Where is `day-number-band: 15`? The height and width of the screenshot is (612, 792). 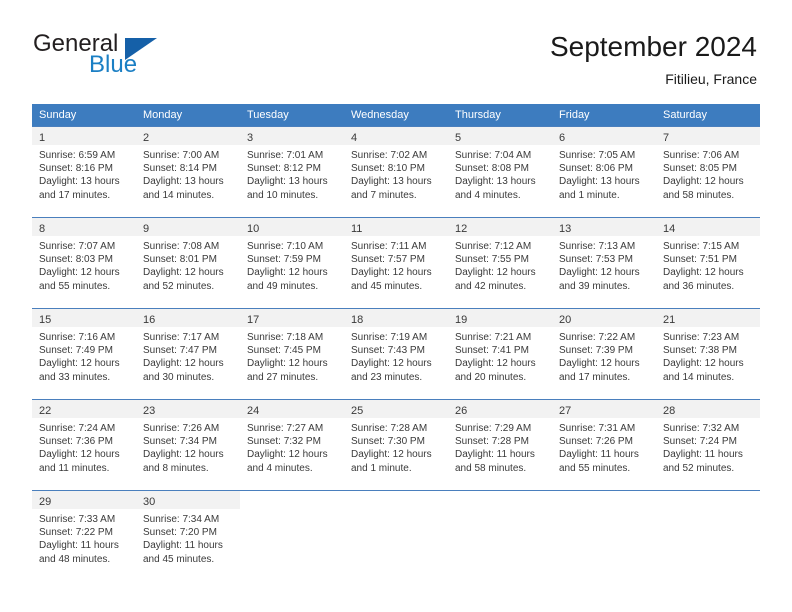
day-number-band: 15 is located at coordinates (84, 318).